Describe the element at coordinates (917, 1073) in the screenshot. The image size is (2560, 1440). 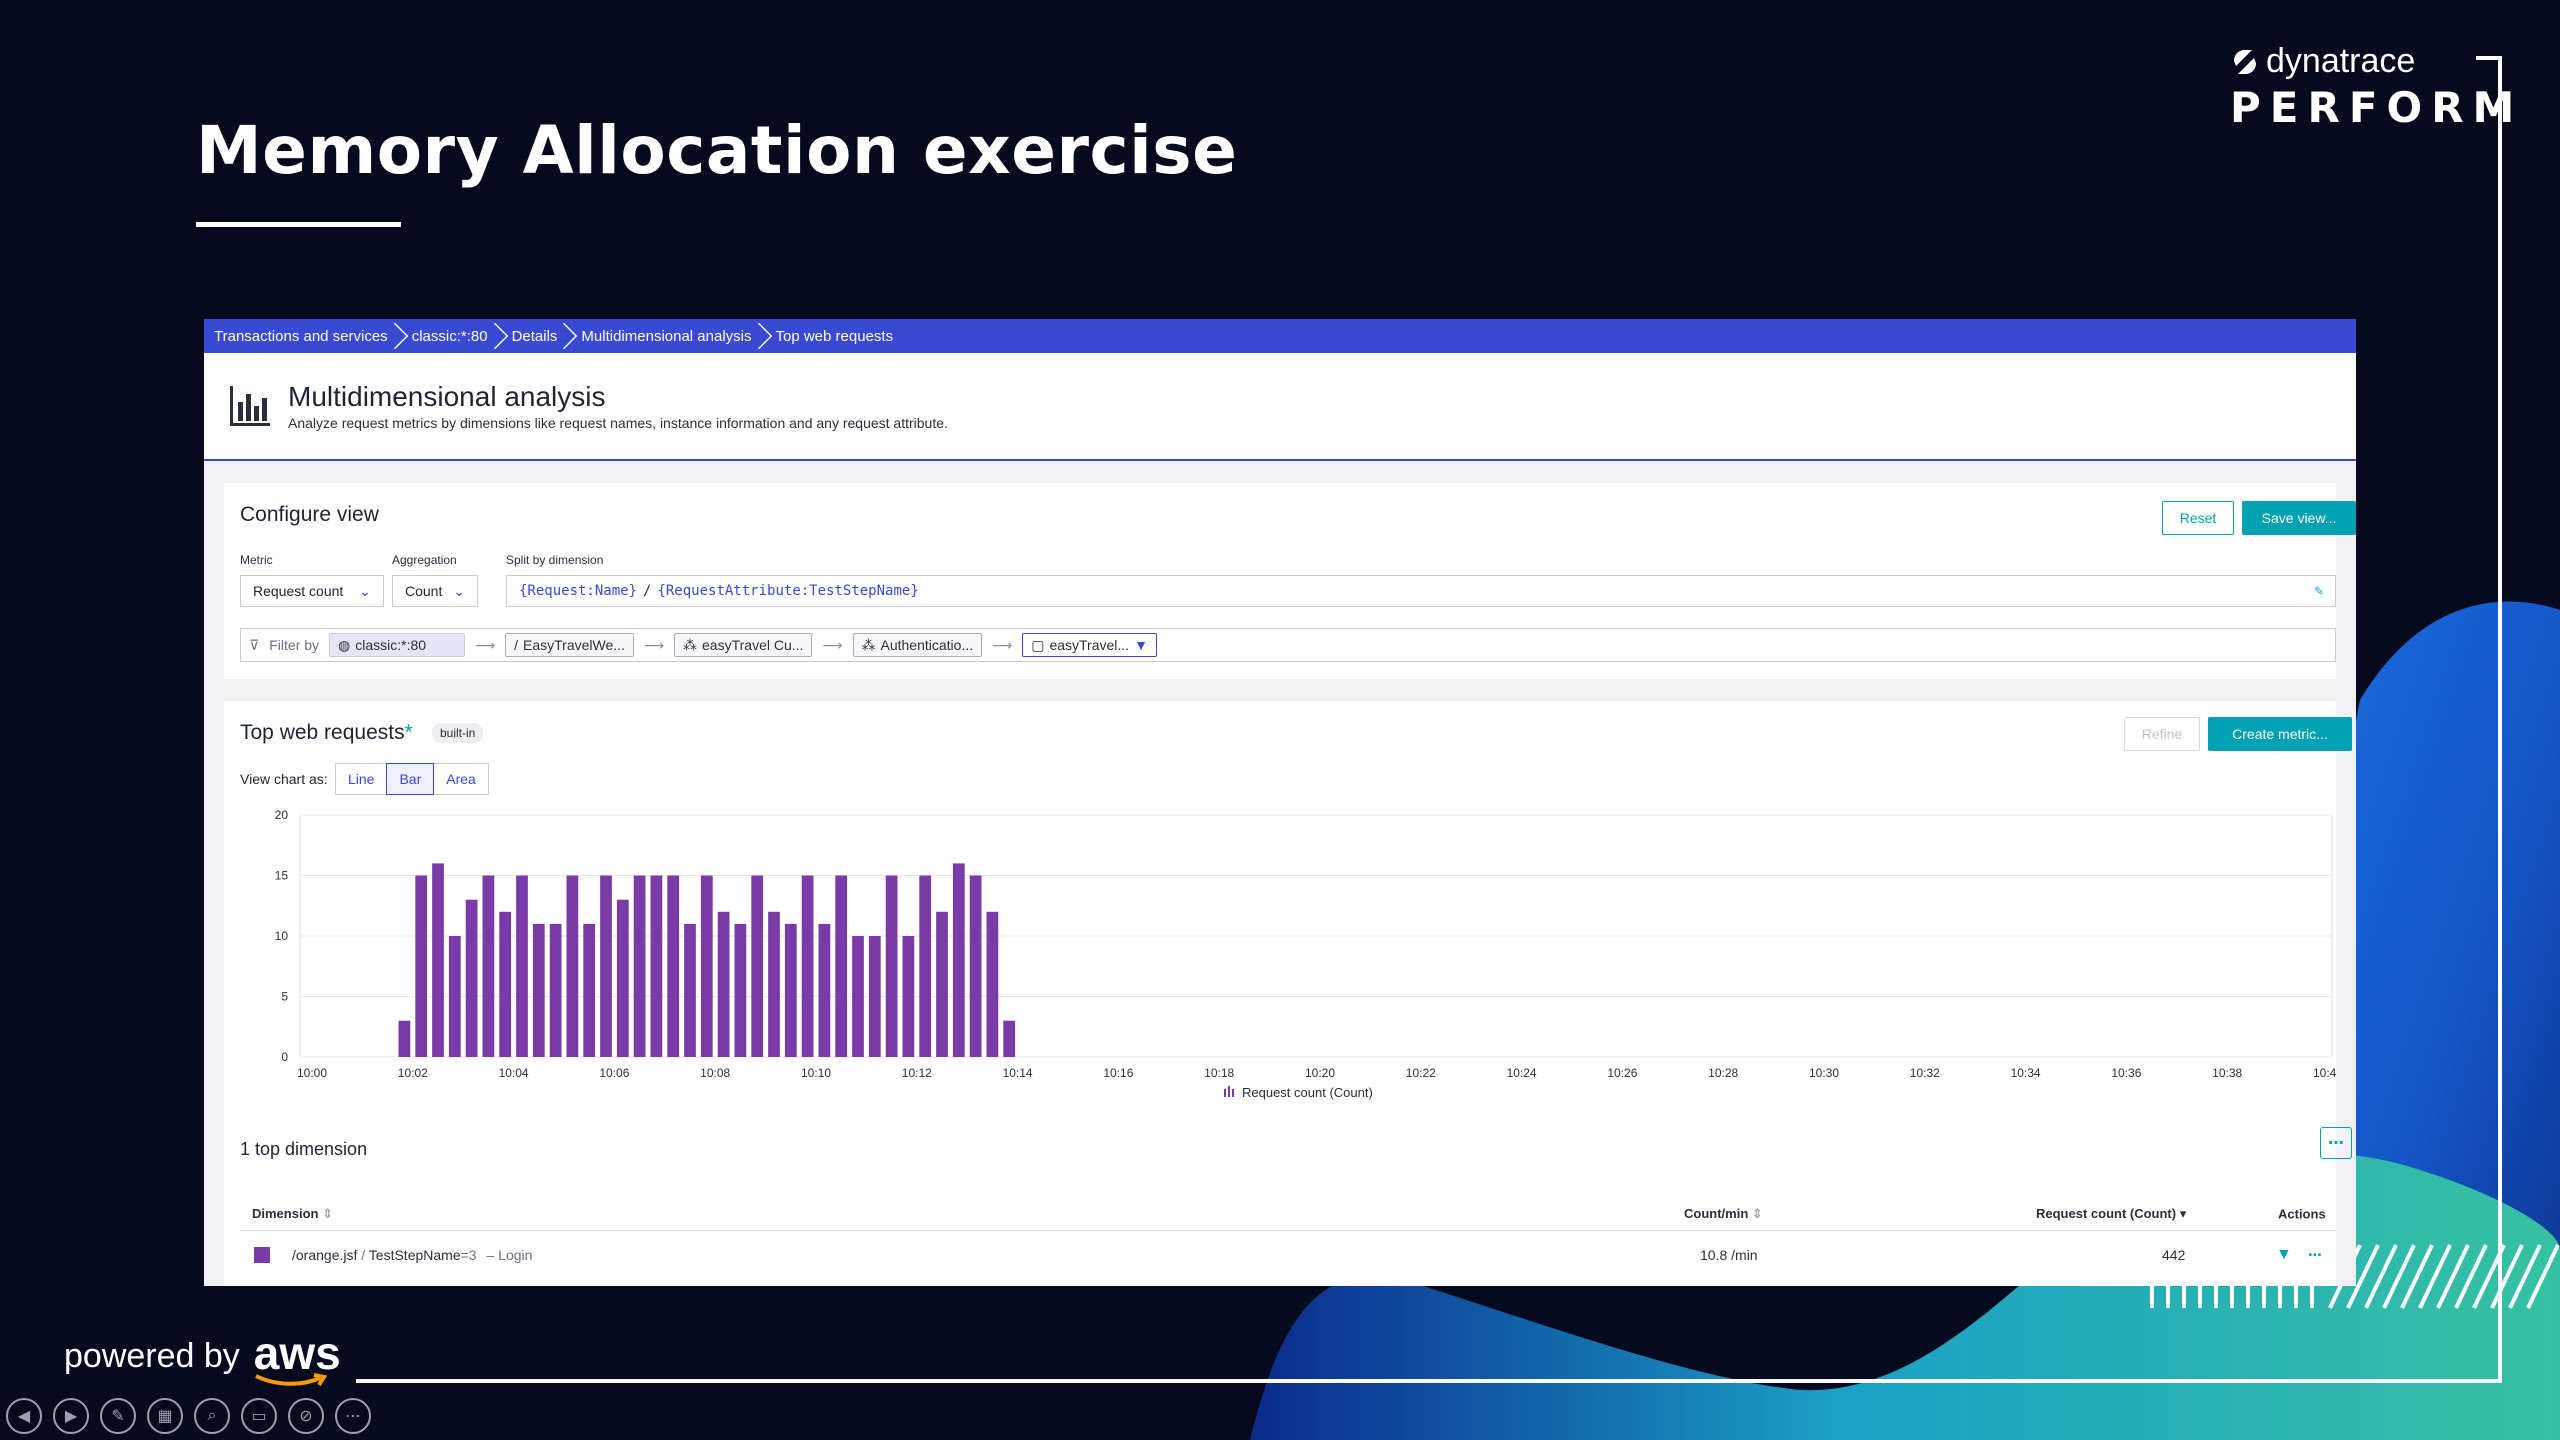
I see `x-tick-label: 10:12` at that location.